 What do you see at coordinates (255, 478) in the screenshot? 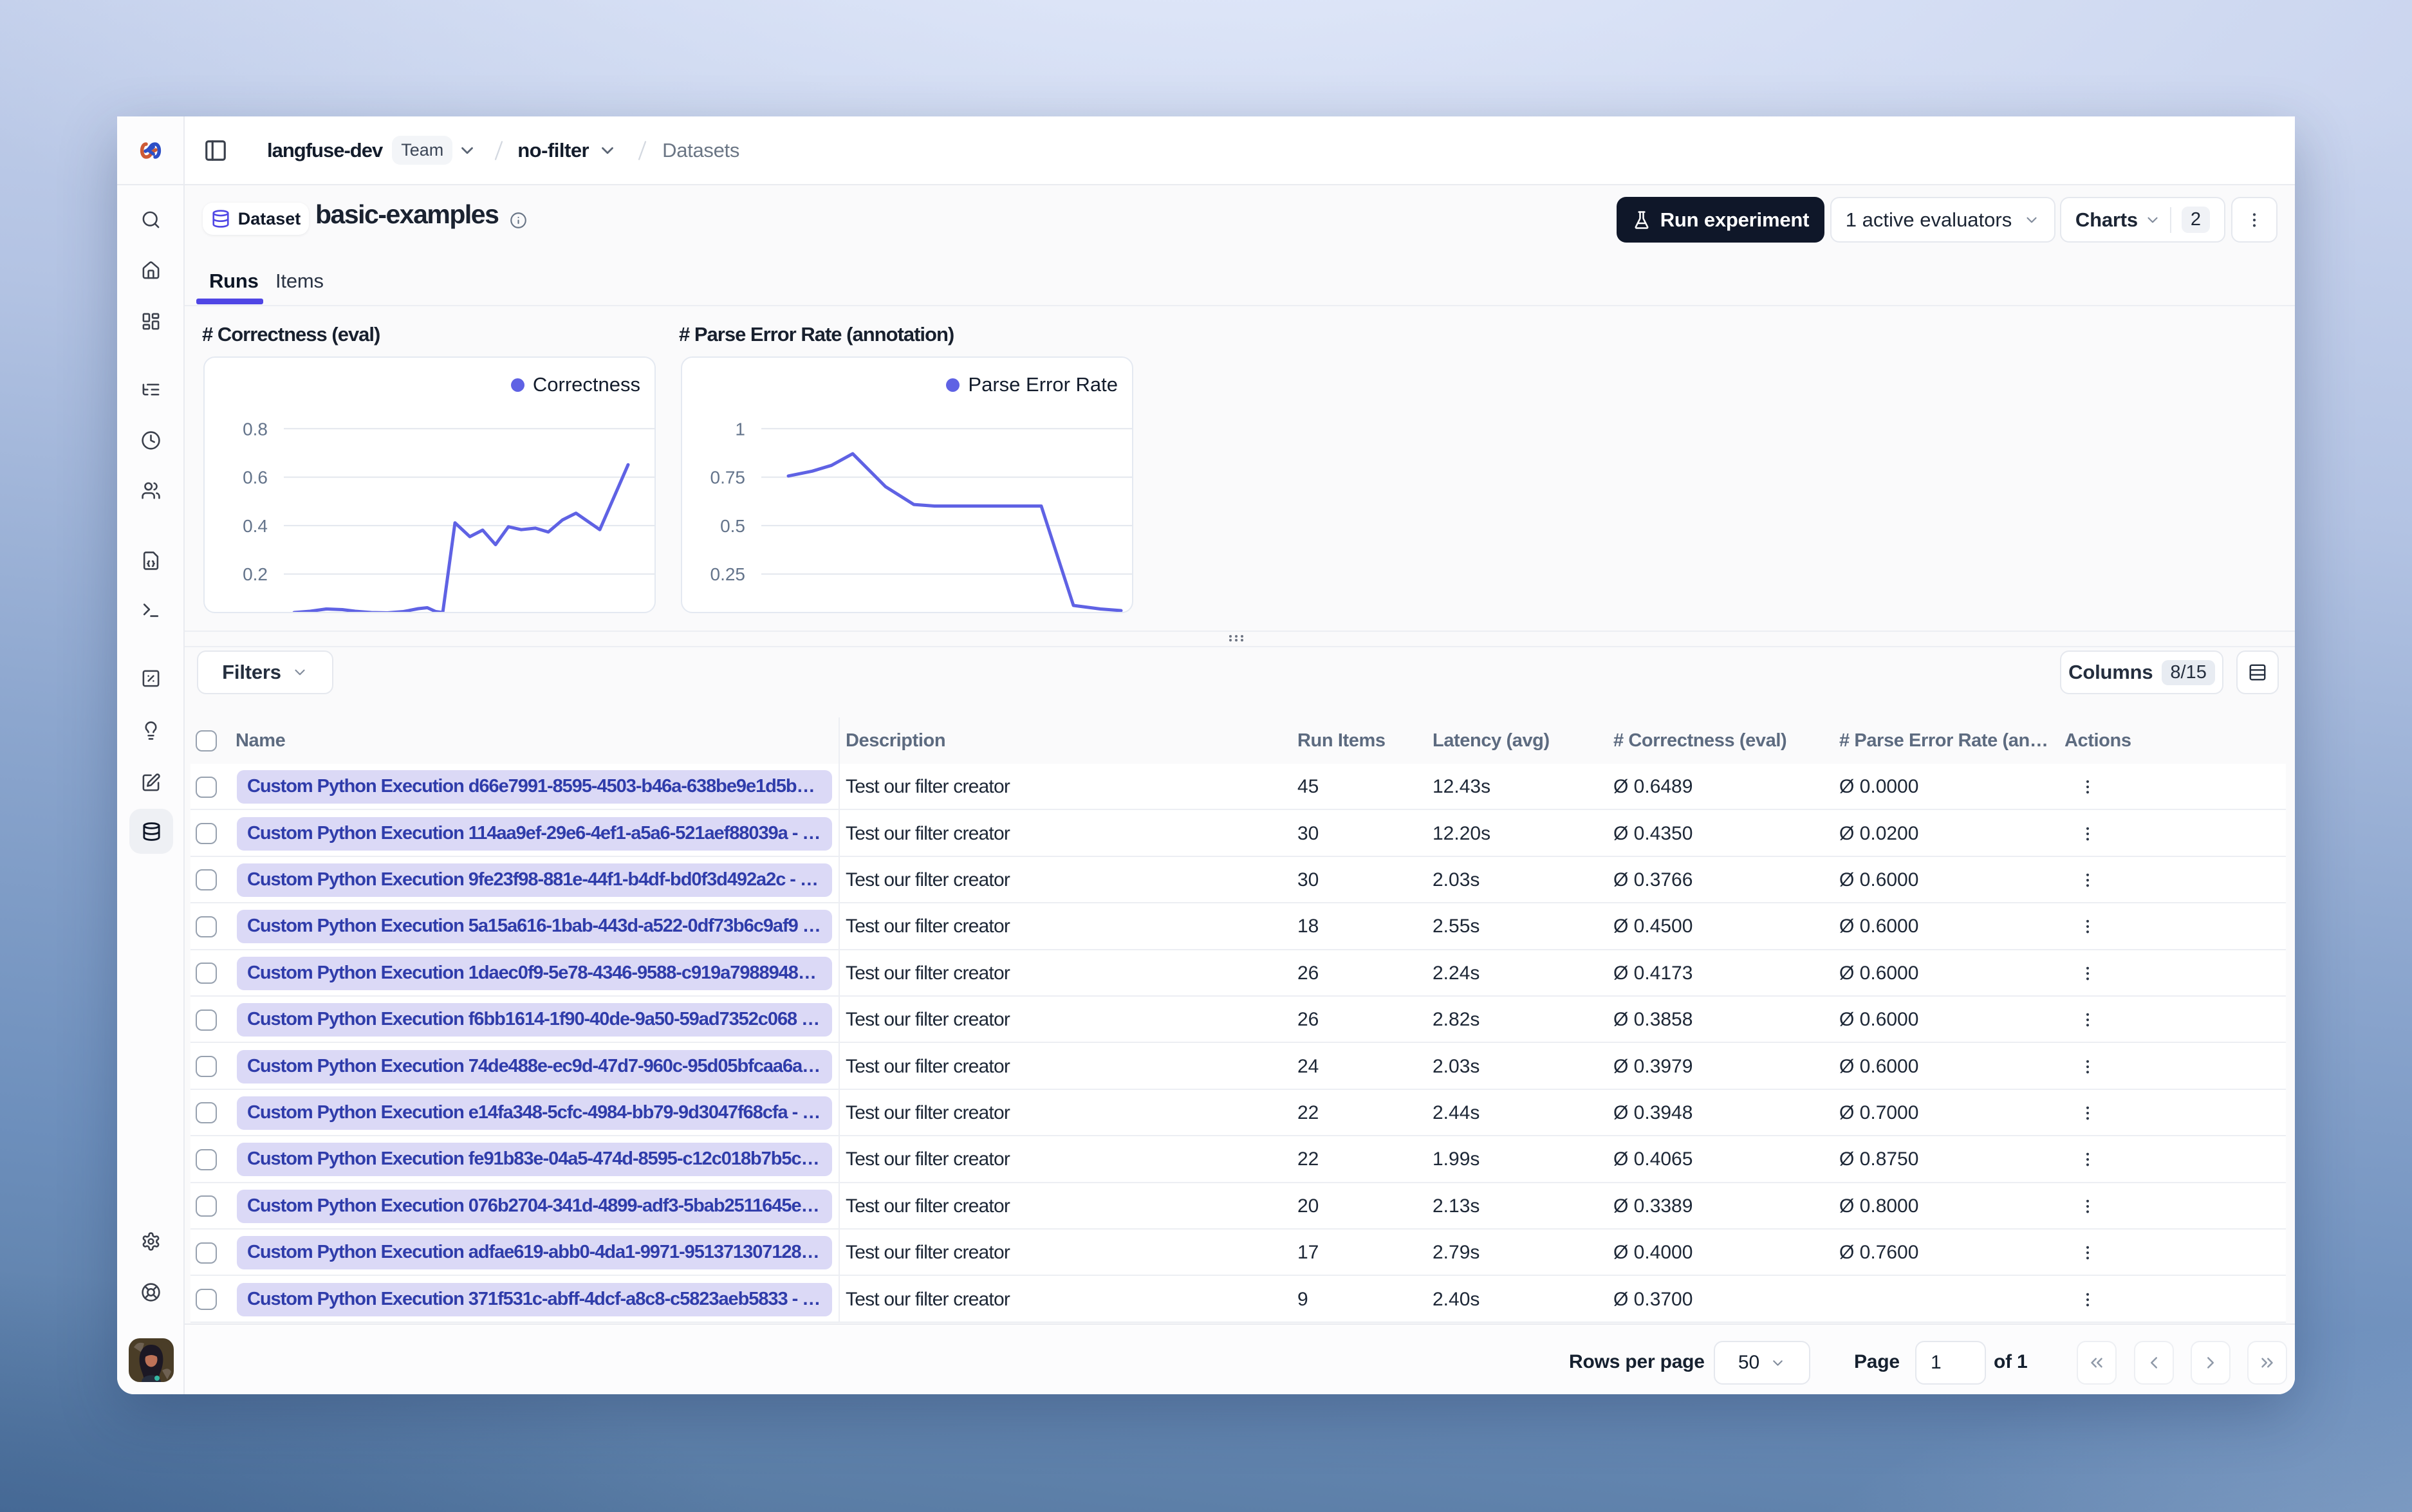
I see `svg-text: 0.6` at bounding box center [255, 478].